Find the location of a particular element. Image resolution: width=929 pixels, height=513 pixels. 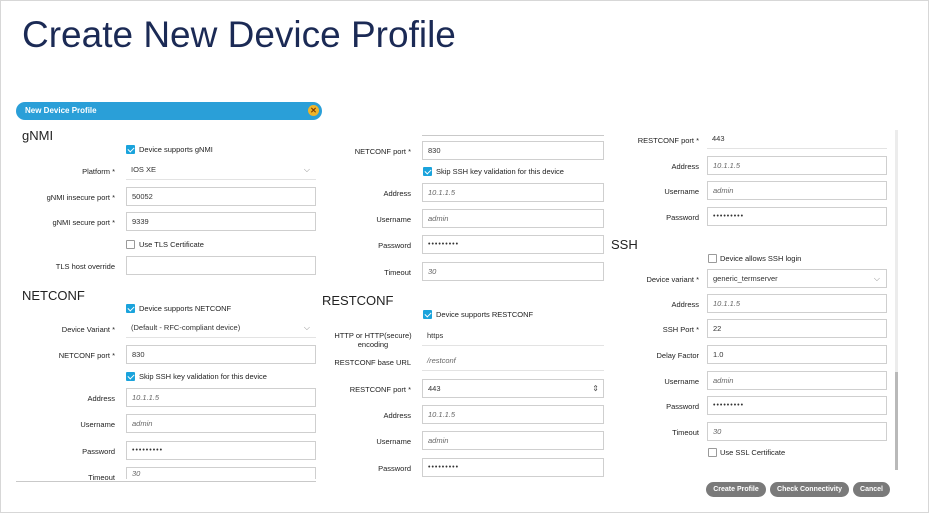

restconf-address-label: Address is located at coordinates (397, 415).